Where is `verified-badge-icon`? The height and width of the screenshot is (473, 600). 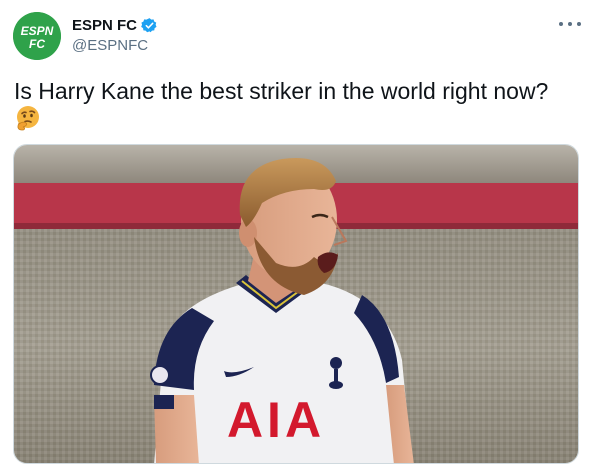
verified-badge-icon is located at coordinates (149, 25).